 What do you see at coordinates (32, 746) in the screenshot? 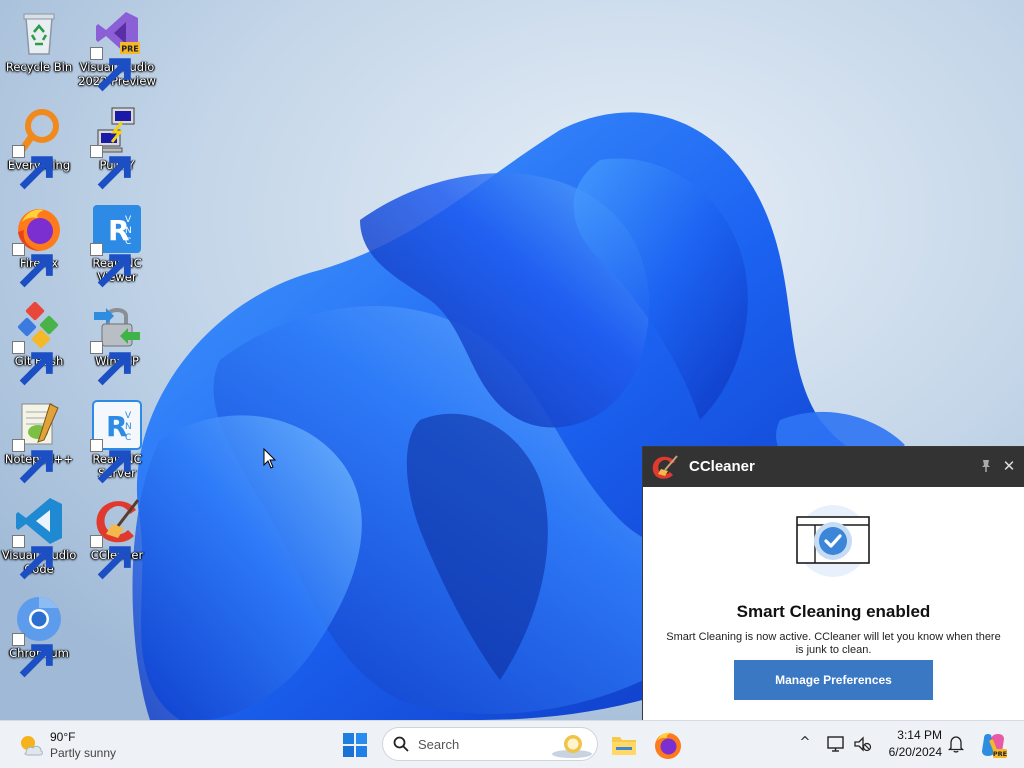
I see `partly-sunny-icon` at bounding box center [32, 746].